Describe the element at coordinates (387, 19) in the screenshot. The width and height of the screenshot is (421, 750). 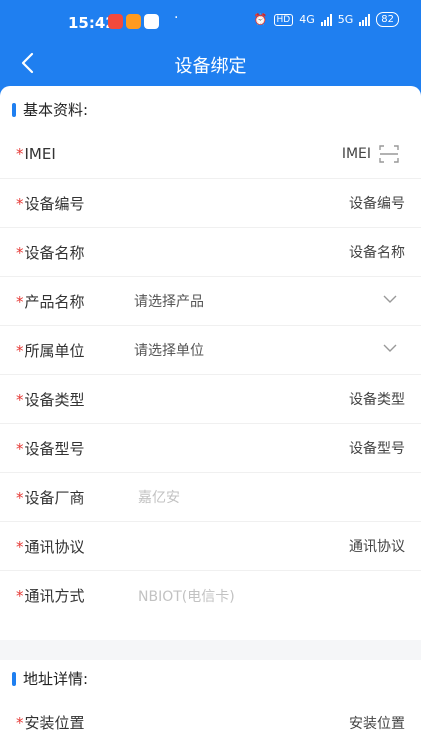
I see `battery-icon: 82` at that location.